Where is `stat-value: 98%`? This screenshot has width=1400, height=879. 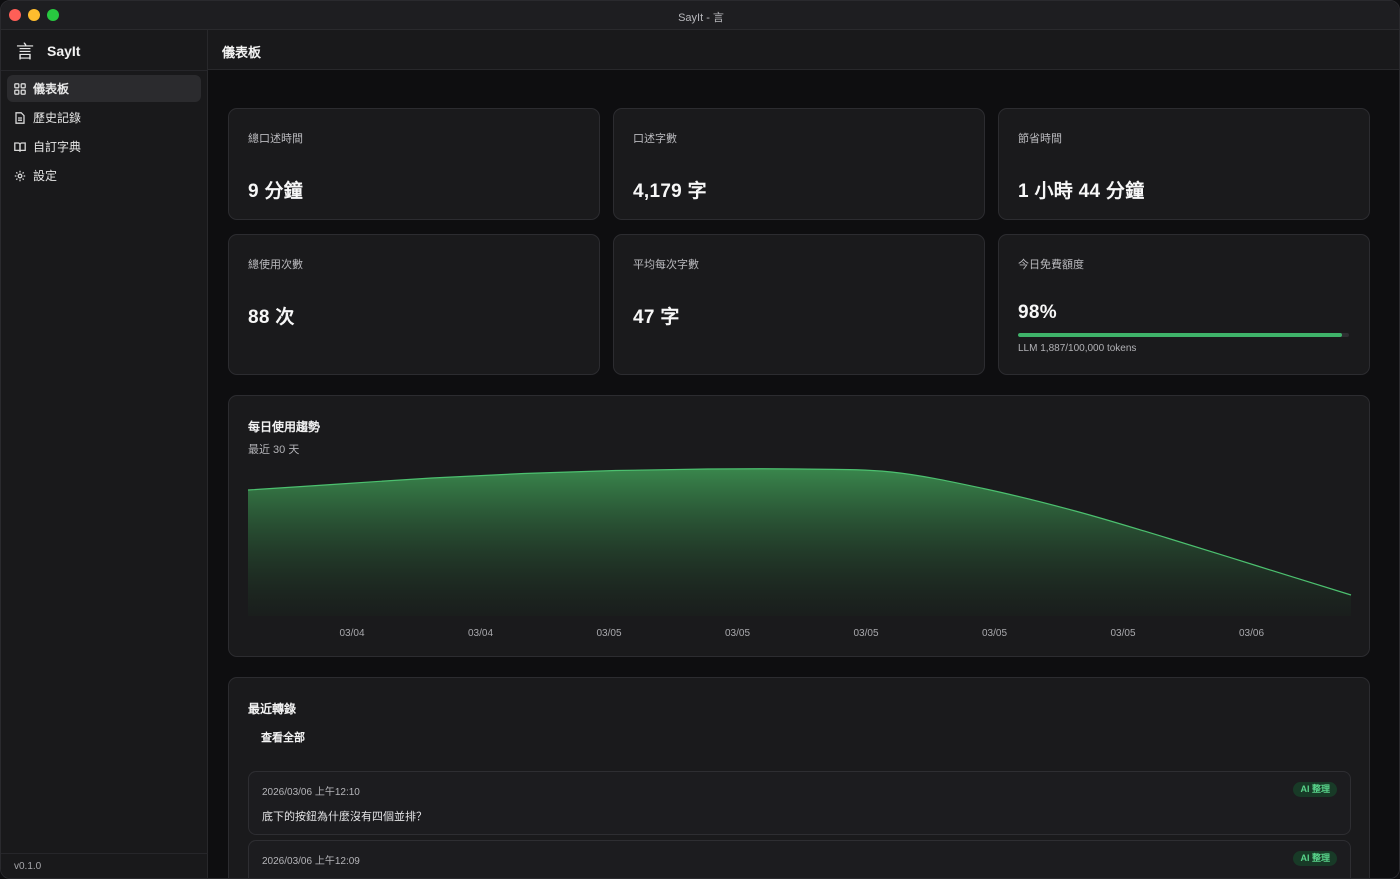 stat-value: 98% is located at coordinates (1037, 312).